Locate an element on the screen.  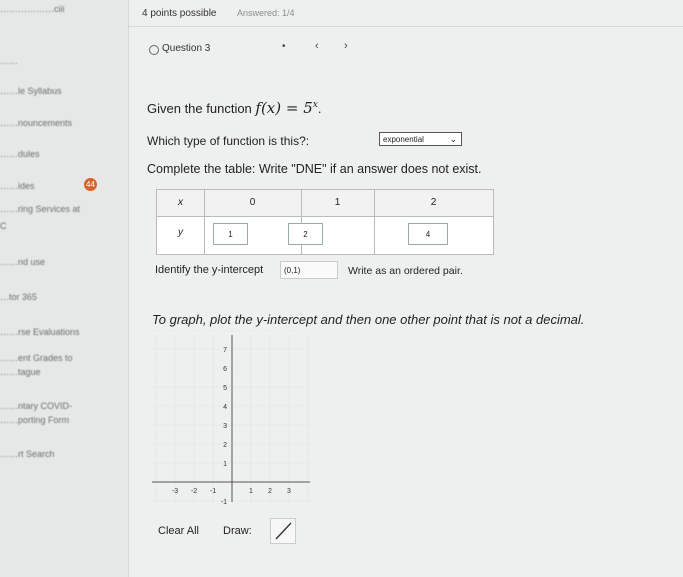
table-header-0: 0 is located at coordinates (252, 202).